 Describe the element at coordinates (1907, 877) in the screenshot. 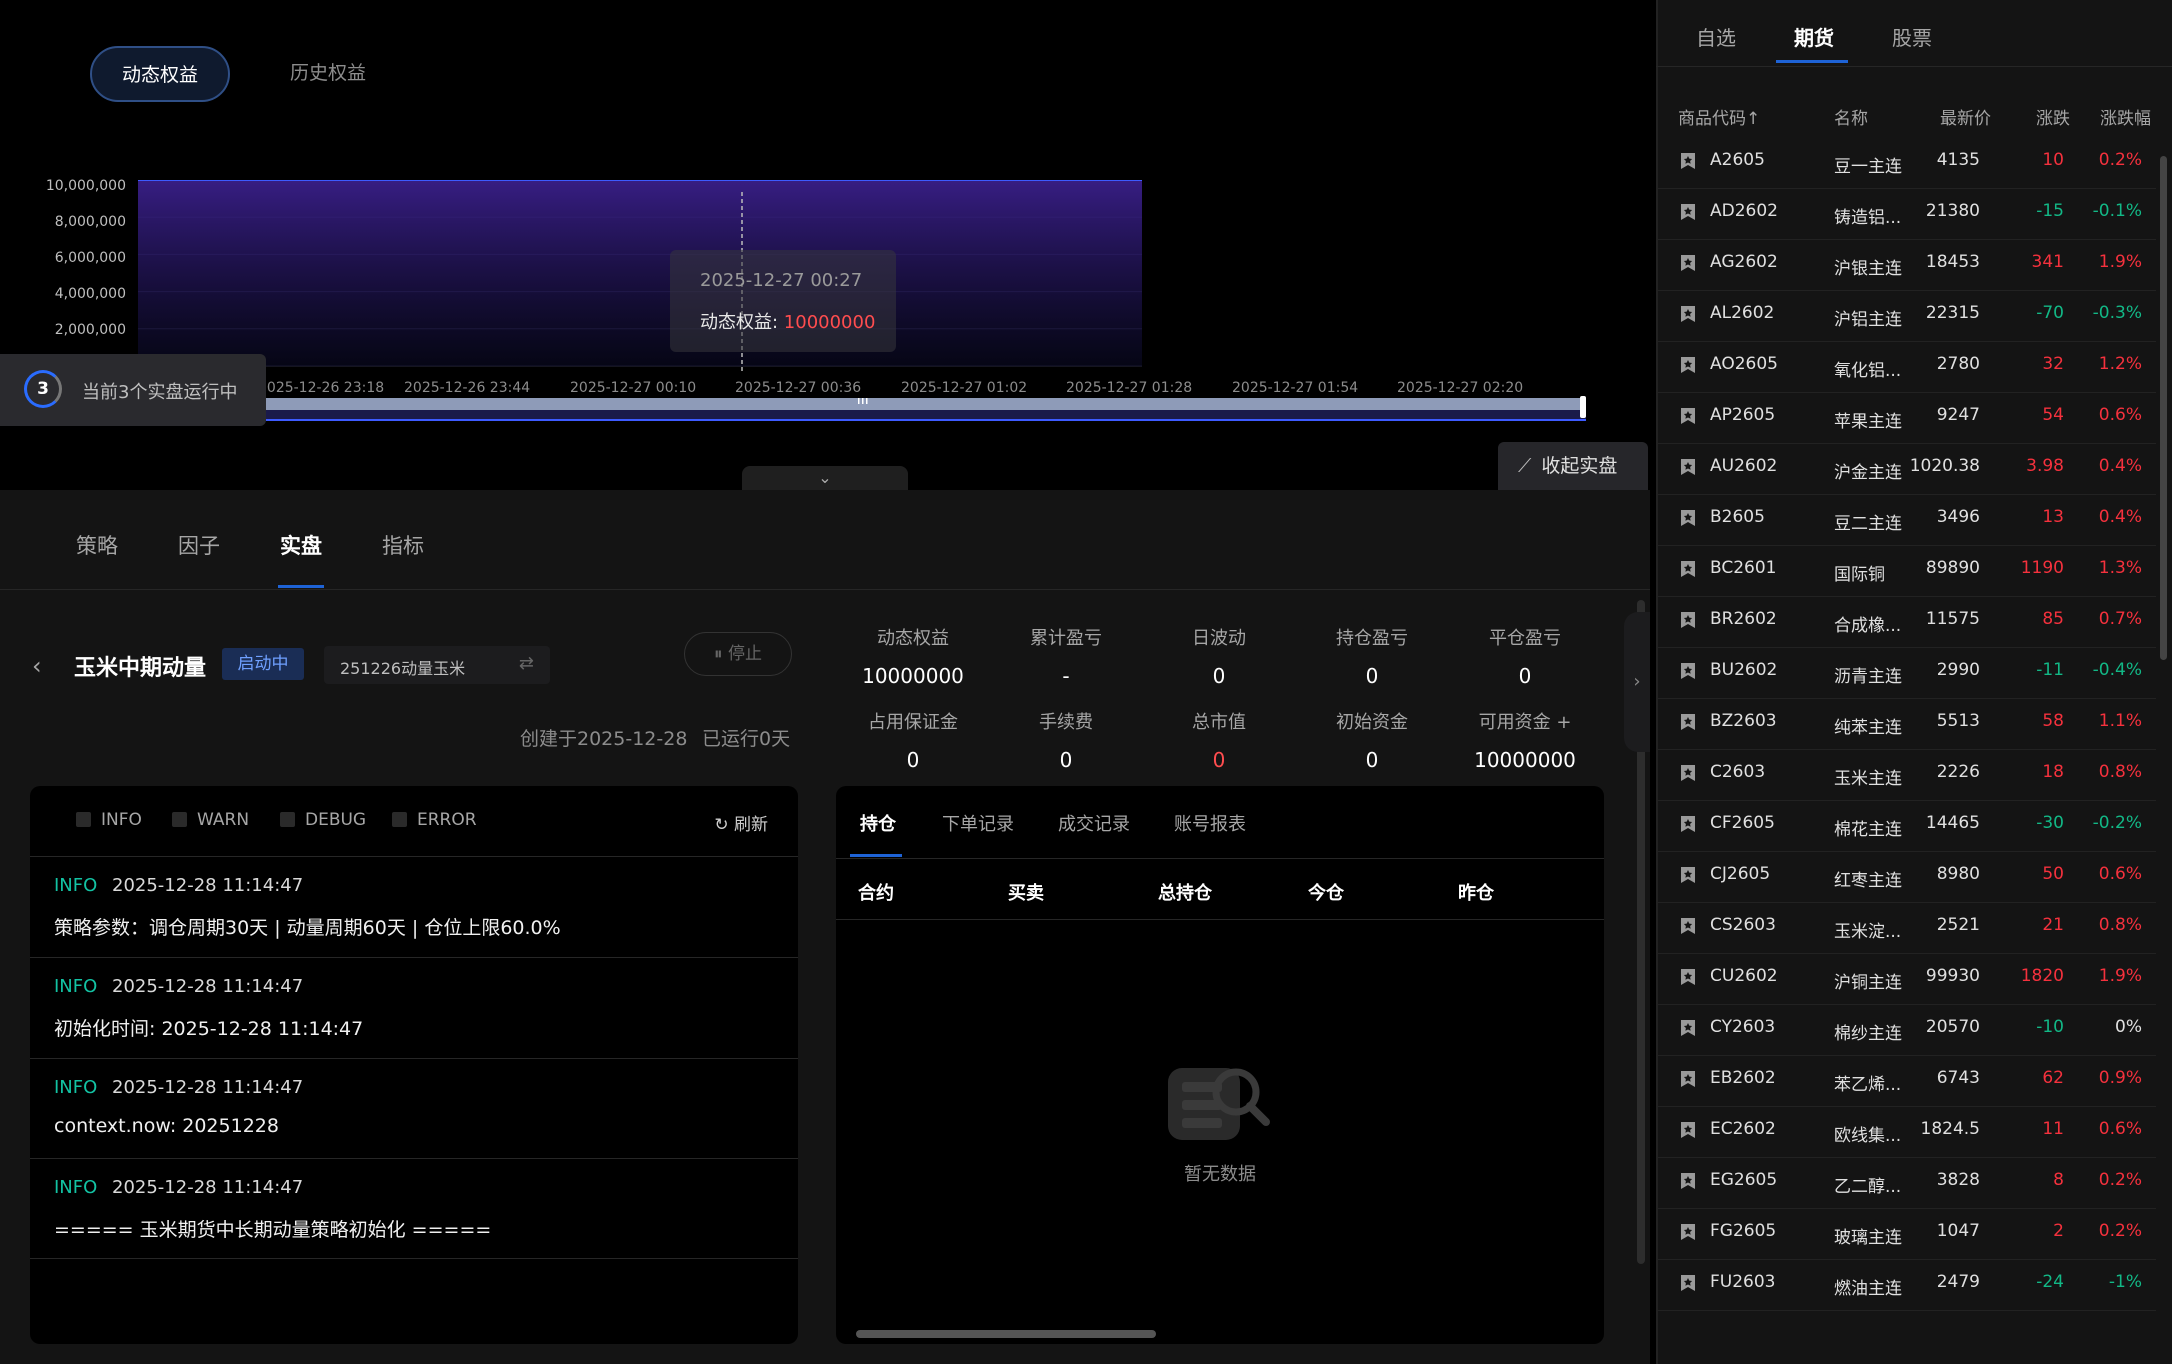

I see `table-row: CJ2605 红枣主连 8980 50 0.6%` at that location.